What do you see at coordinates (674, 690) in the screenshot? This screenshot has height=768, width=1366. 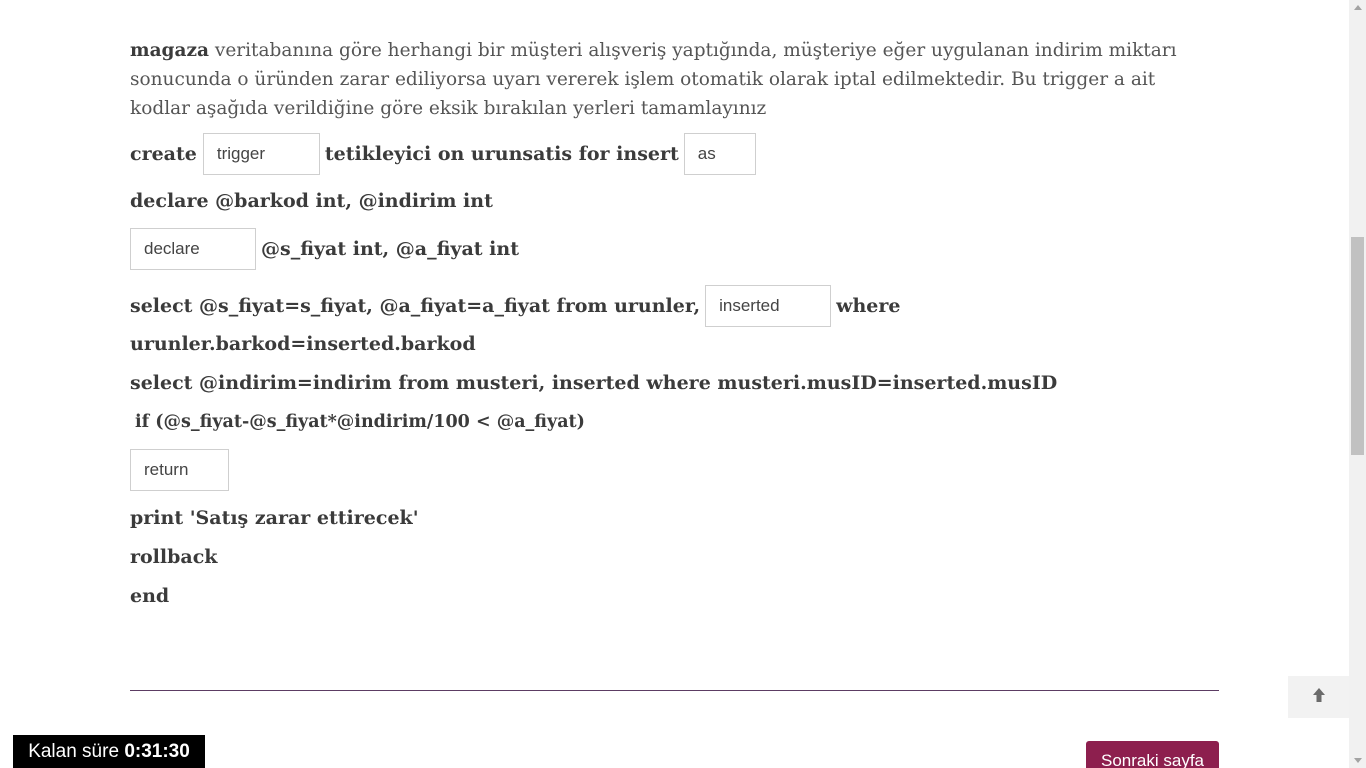 I see `section-divider` at bounding box center [674, 690].